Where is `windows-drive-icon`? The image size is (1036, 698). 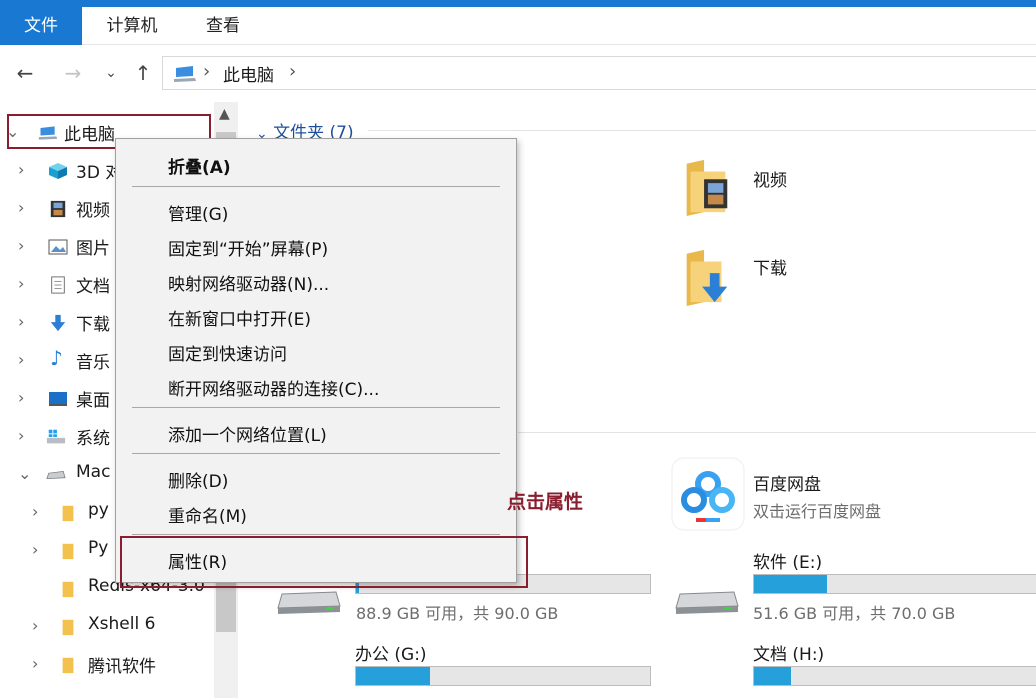 windows-drive-icon is located at coordinates (56, 436).